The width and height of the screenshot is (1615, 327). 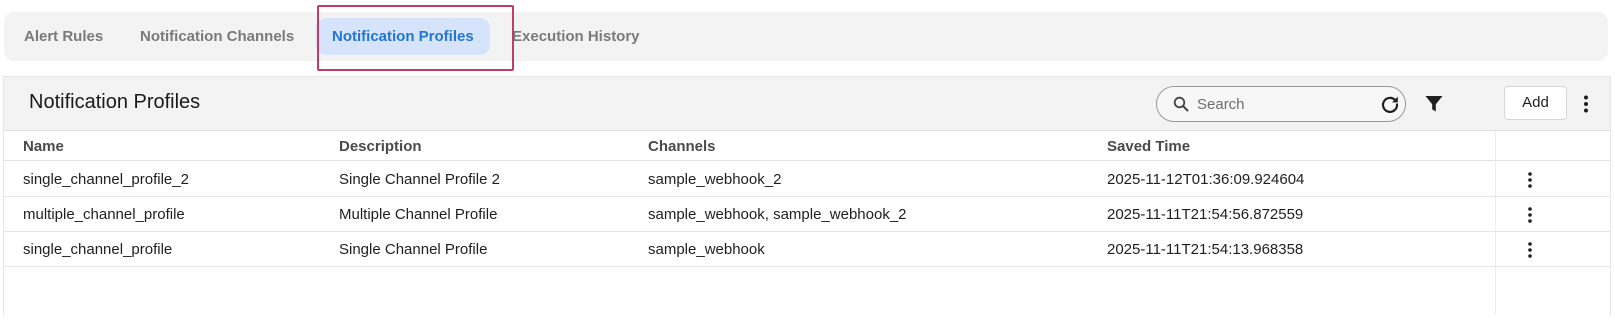 What do you see at coordinates (380, 146) in the screenshot?
I see `column-header-description: Description` at bounding box center [380, 146].